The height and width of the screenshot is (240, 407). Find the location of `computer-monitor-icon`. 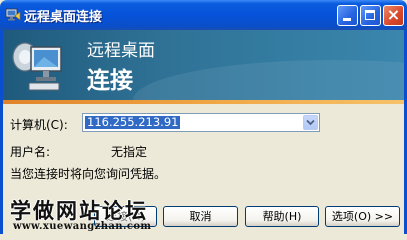

computer-monitor-icon is located at coordinates (37, 66).